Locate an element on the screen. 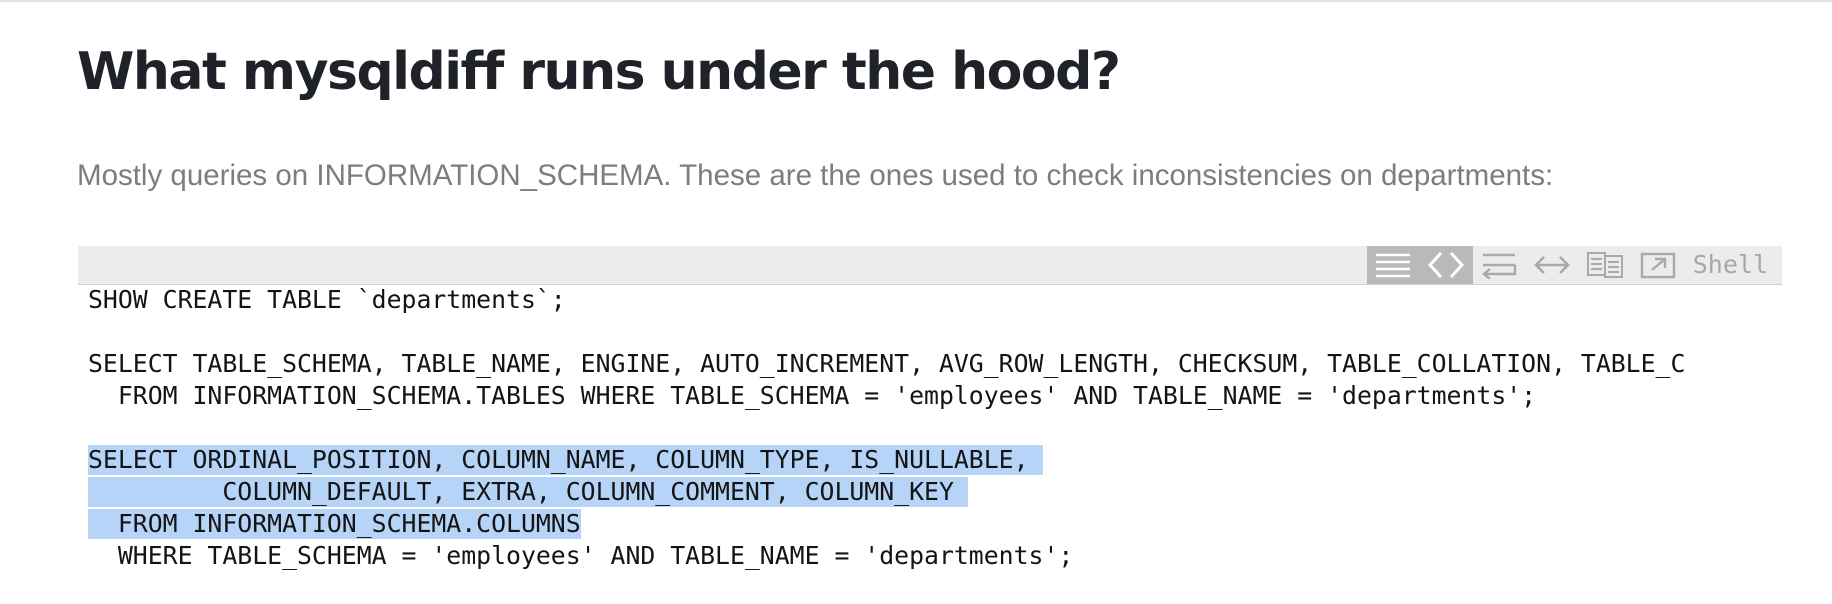 The height and width of the screenshot is (604, 1832). code-line-selected: FROM INFORMATION_SCHEMA.COLUMNS is located at coordinates (334, 524).